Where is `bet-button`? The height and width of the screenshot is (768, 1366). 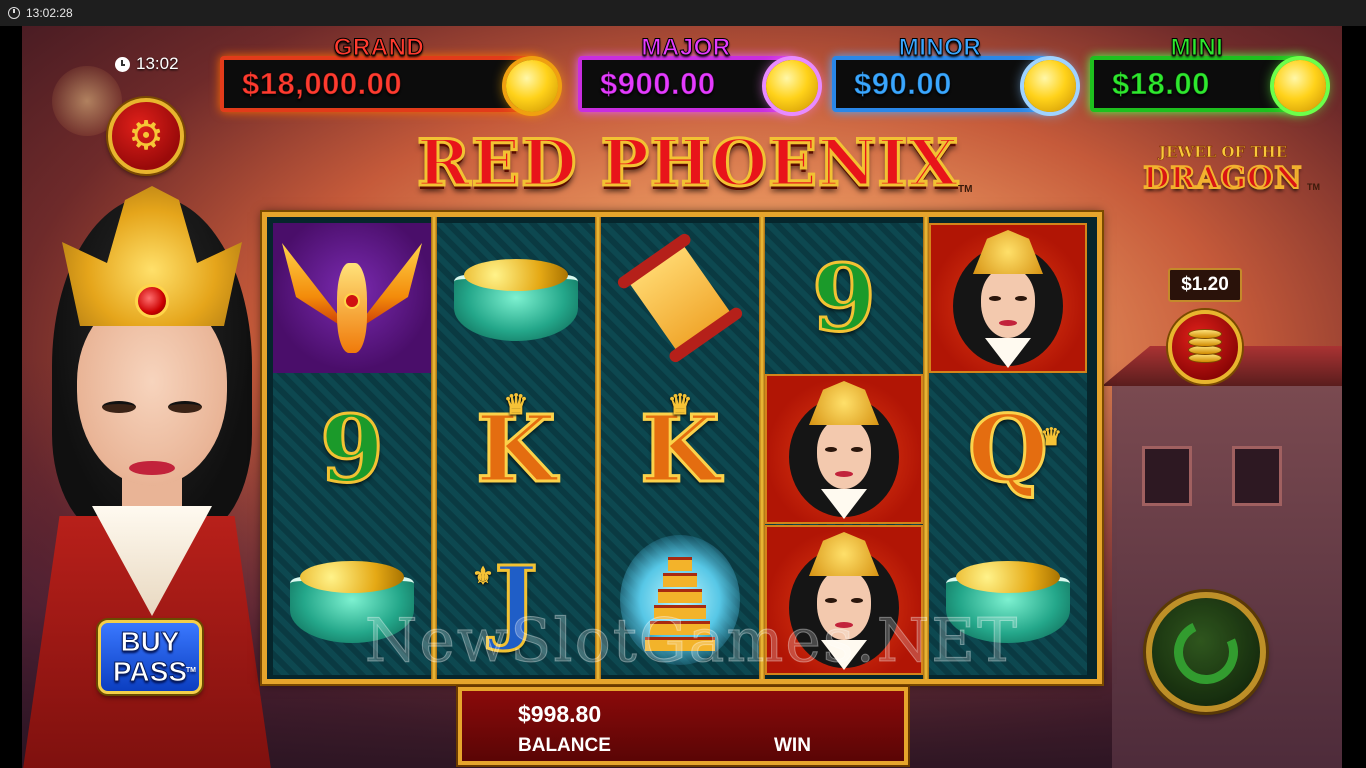
bet-button is located at coordinates (1205, 347).